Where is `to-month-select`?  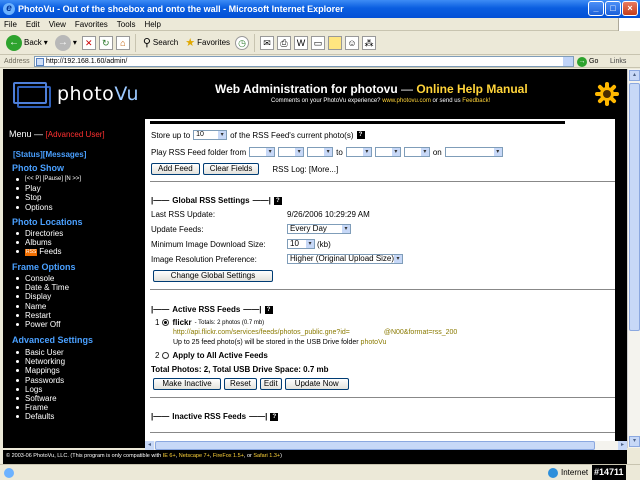
to-month-select is located at coordinates (358, 152).